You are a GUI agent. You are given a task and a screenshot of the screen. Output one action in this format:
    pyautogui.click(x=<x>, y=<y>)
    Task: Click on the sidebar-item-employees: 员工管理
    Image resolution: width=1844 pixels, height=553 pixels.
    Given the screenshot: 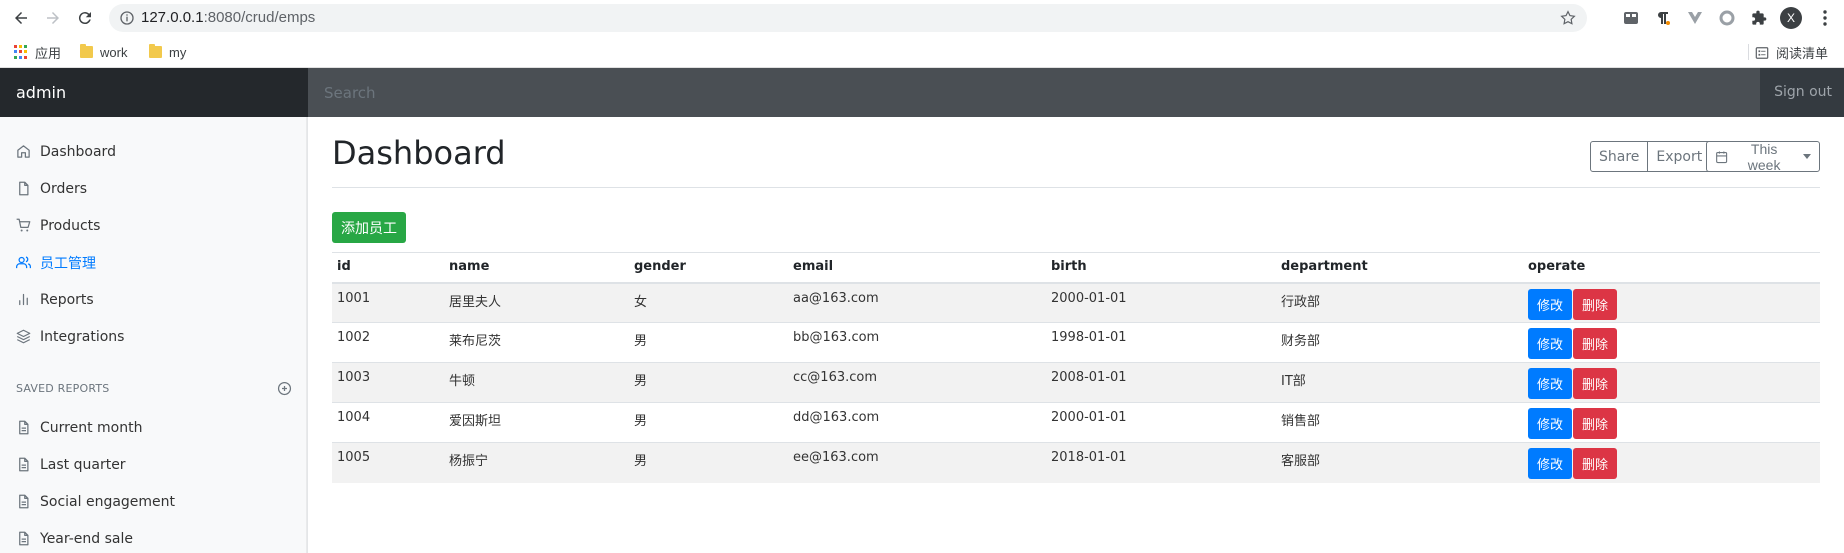 What is the action you would take?
    pyautogui.click(x=153, y=262)
    